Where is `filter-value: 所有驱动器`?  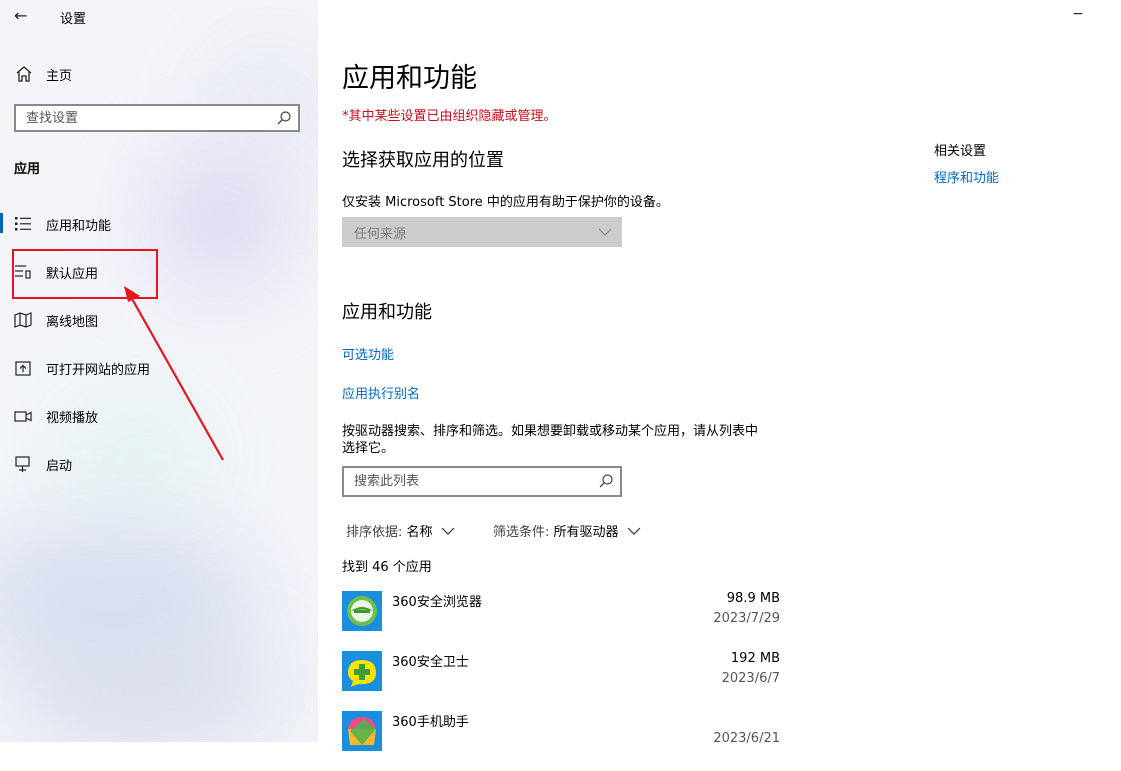
filter-value: 所有驱动器 is located at coordinates (586, 532).